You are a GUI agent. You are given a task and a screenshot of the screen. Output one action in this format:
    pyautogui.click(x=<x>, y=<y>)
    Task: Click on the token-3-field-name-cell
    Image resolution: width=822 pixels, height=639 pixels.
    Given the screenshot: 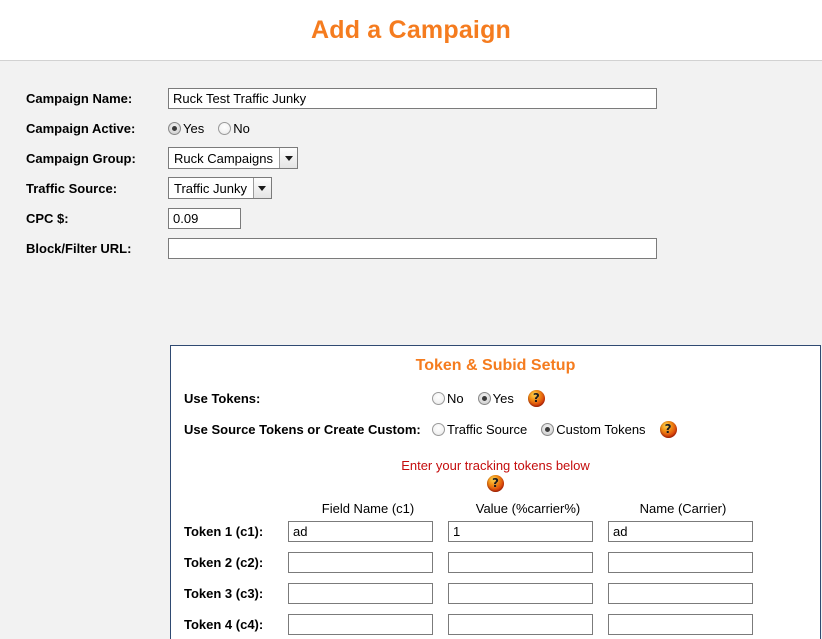 What is the action you would take?
    pyautogui.click(x=368, y=593)
    